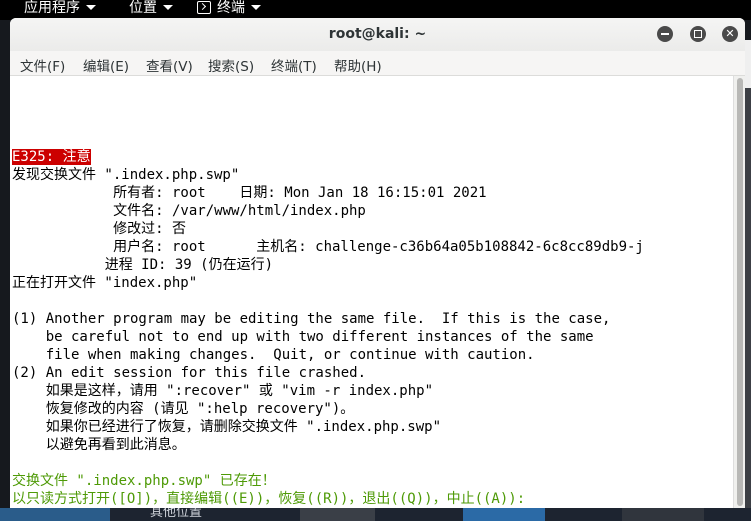 This screenshot has height=521, width=751. Describe the element at coordinates (106, 65) in the screenshot. I see `menu-edit: 编辑(E)` at that location.